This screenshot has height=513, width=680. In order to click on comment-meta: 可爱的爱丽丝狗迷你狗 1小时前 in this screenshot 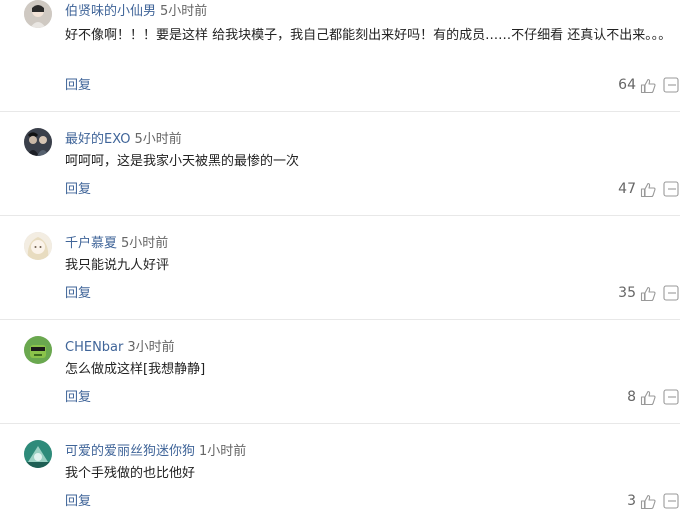, I will do `click(155, 451)`.